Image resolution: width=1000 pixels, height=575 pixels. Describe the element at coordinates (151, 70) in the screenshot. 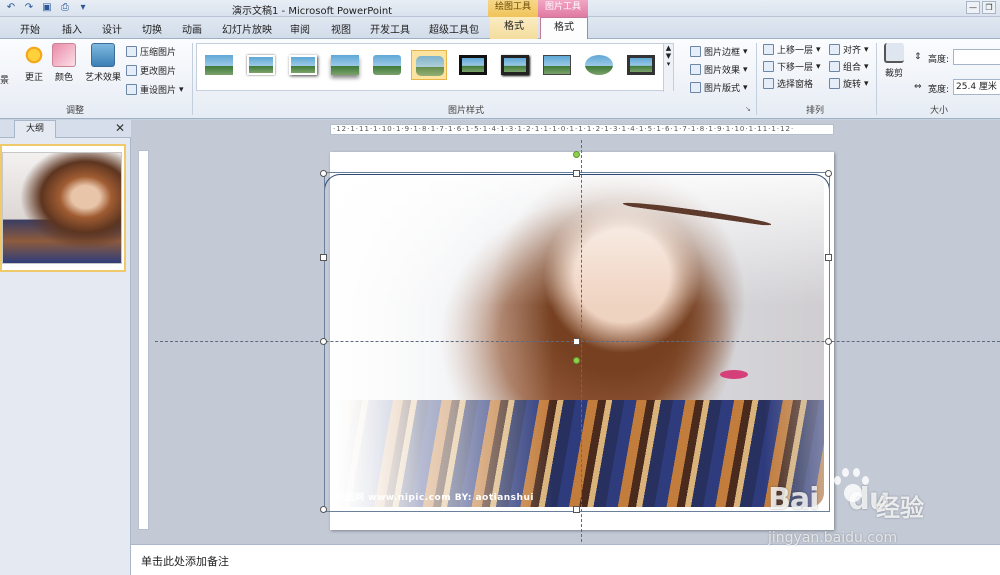

I see `change-picture-button: 更改图片` at that location.